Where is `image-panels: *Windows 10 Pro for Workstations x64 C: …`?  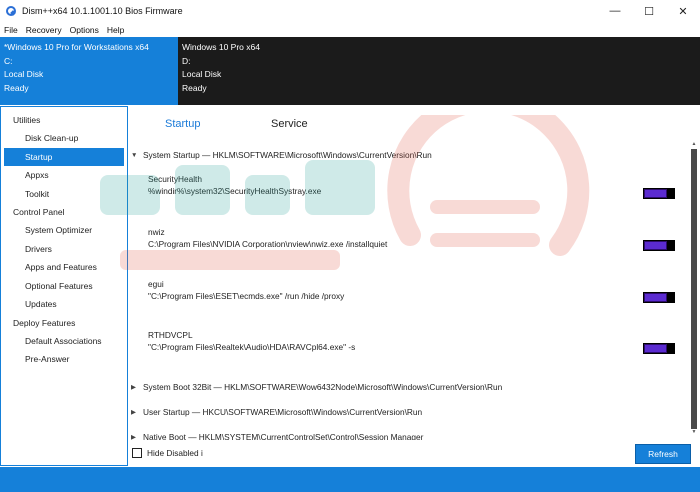 image-panels: *Windows 10 Pro for Workstations x64 C: … is located at coordinates (350, 71).